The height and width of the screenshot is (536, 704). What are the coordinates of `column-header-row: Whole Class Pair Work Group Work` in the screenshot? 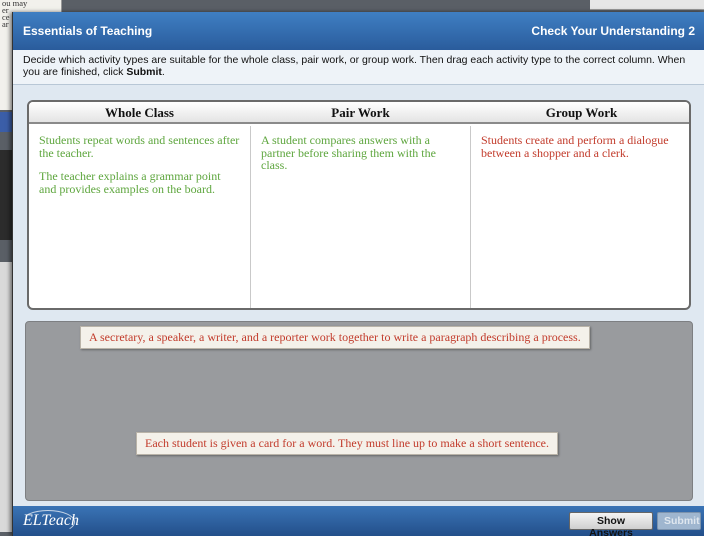 It's located at (359, 113).